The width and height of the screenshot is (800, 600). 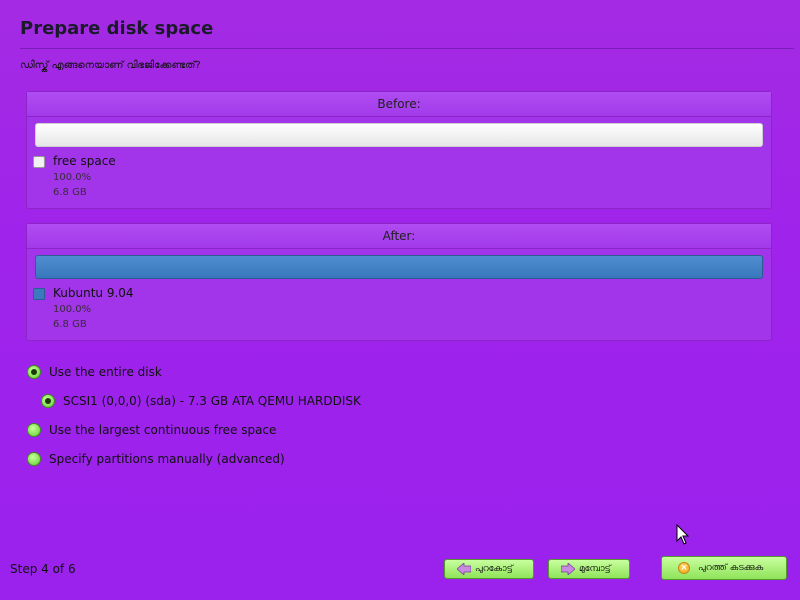 What do you see at coordinates (48, 401) in the screenshot?
I see `radio-disk-sda` at bounding box center [48, 401].